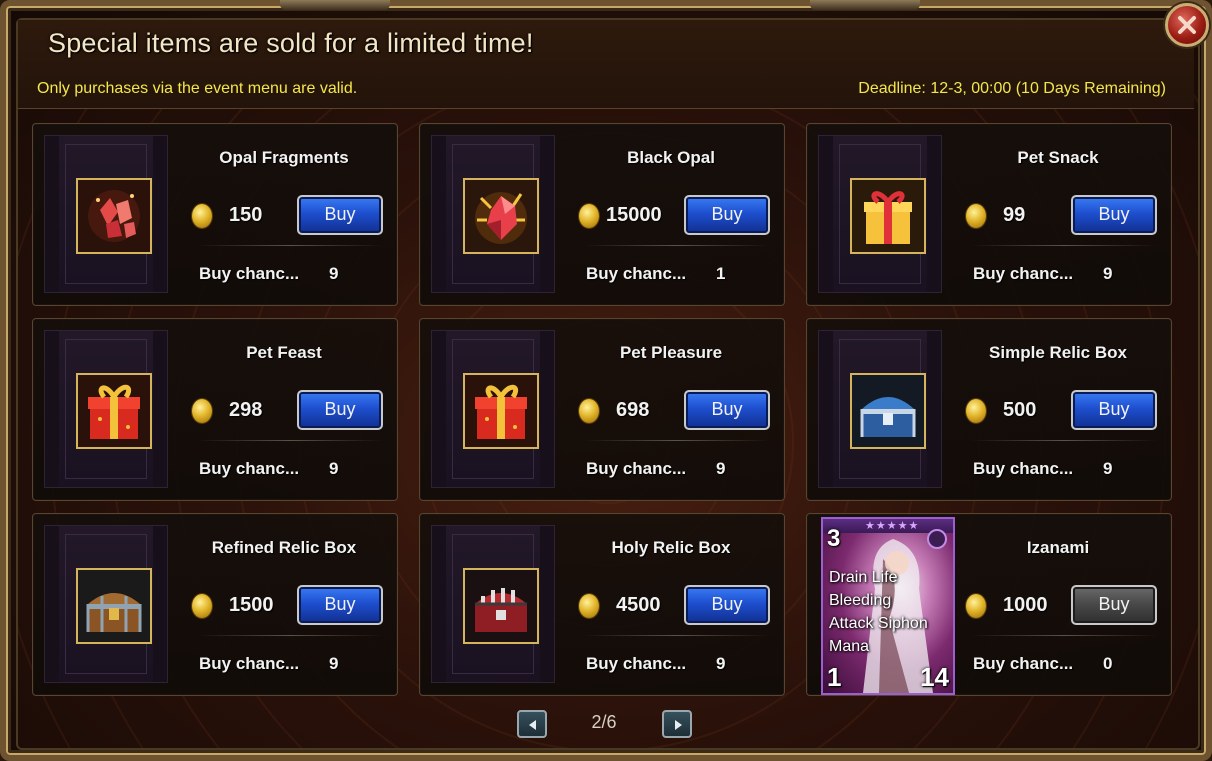  What do you see at coordinates (671, 157) in the screenshot?
I see `item-name: Black Opal` at bounding box center [671, 157].